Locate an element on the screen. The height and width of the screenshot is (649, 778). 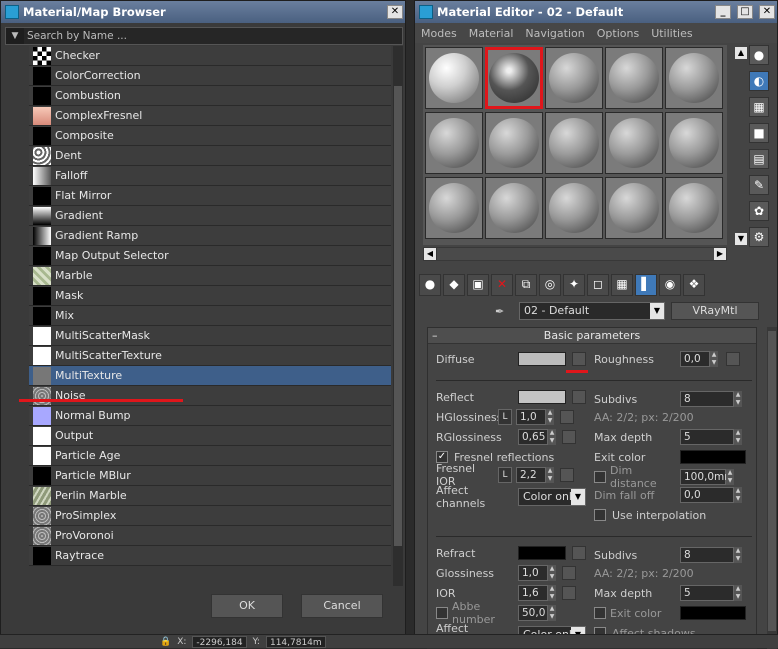
dim-falloff-spinner: ▲ ▼ is located at coordinates (738, 495).